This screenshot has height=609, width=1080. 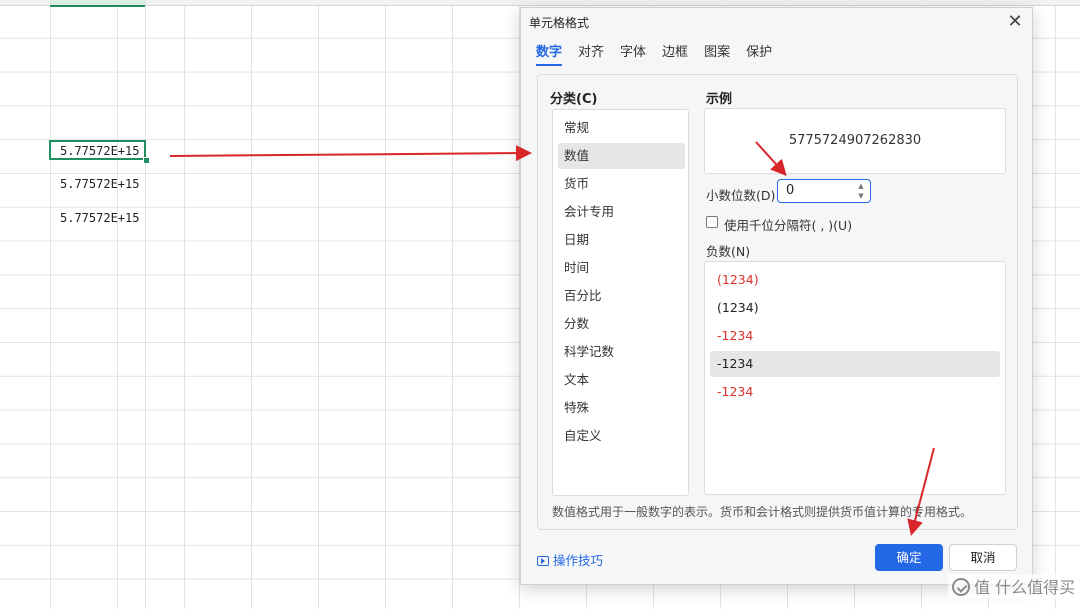 I want to click on negative-numbers-label: 负数(N), so click(x=728, y=251).